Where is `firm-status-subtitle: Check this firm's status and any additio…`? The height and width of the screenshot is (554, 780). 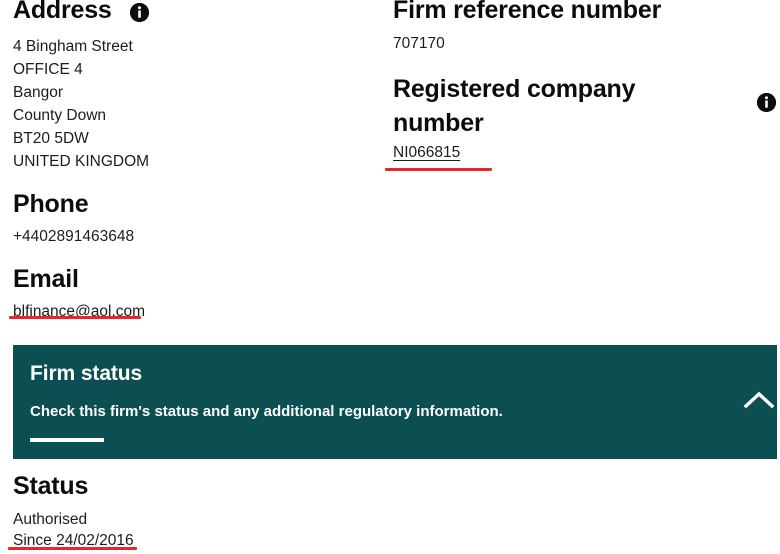
firm-status-subtitle: Check this firm's status and any additio… is located at coordinates (266, 411).